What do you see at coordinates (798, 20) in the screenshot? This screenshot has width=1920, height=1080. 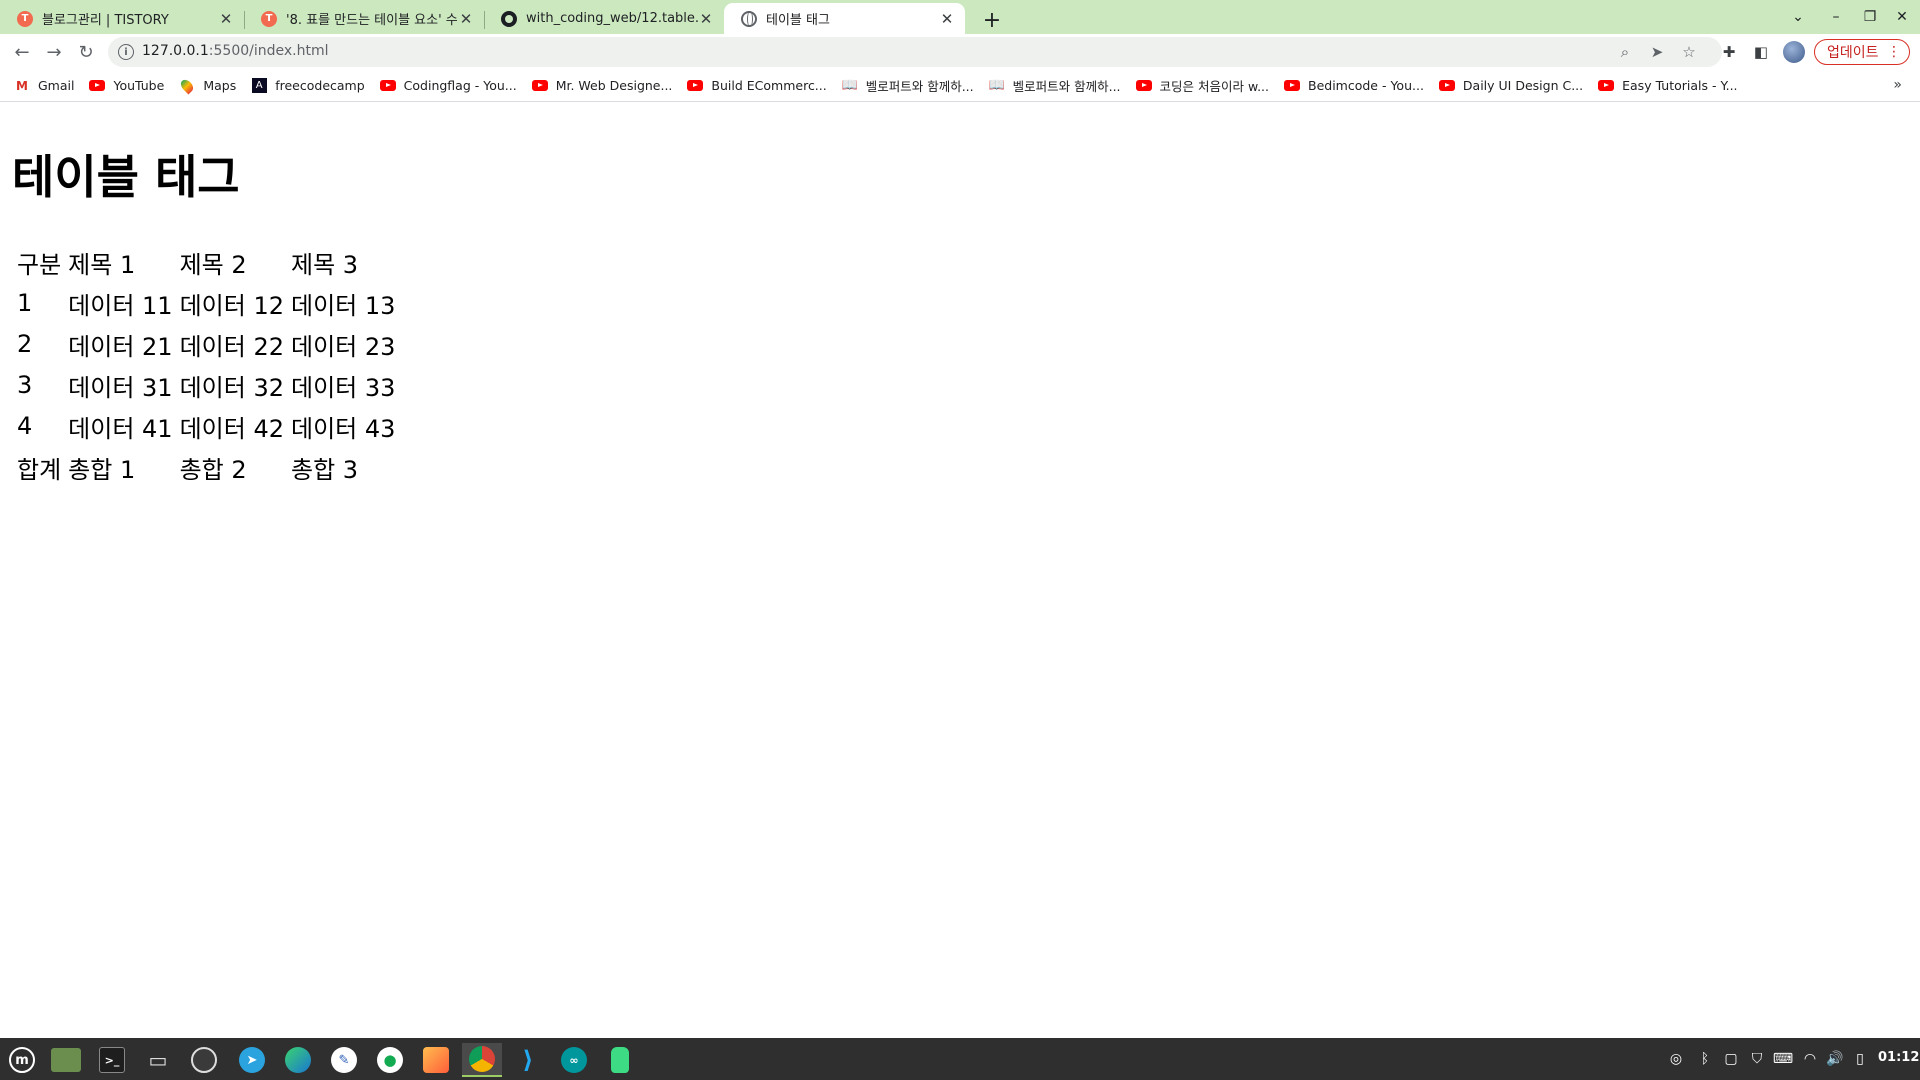 I see `tab-title: 테이블 태그` at bounding box center [798, 20].